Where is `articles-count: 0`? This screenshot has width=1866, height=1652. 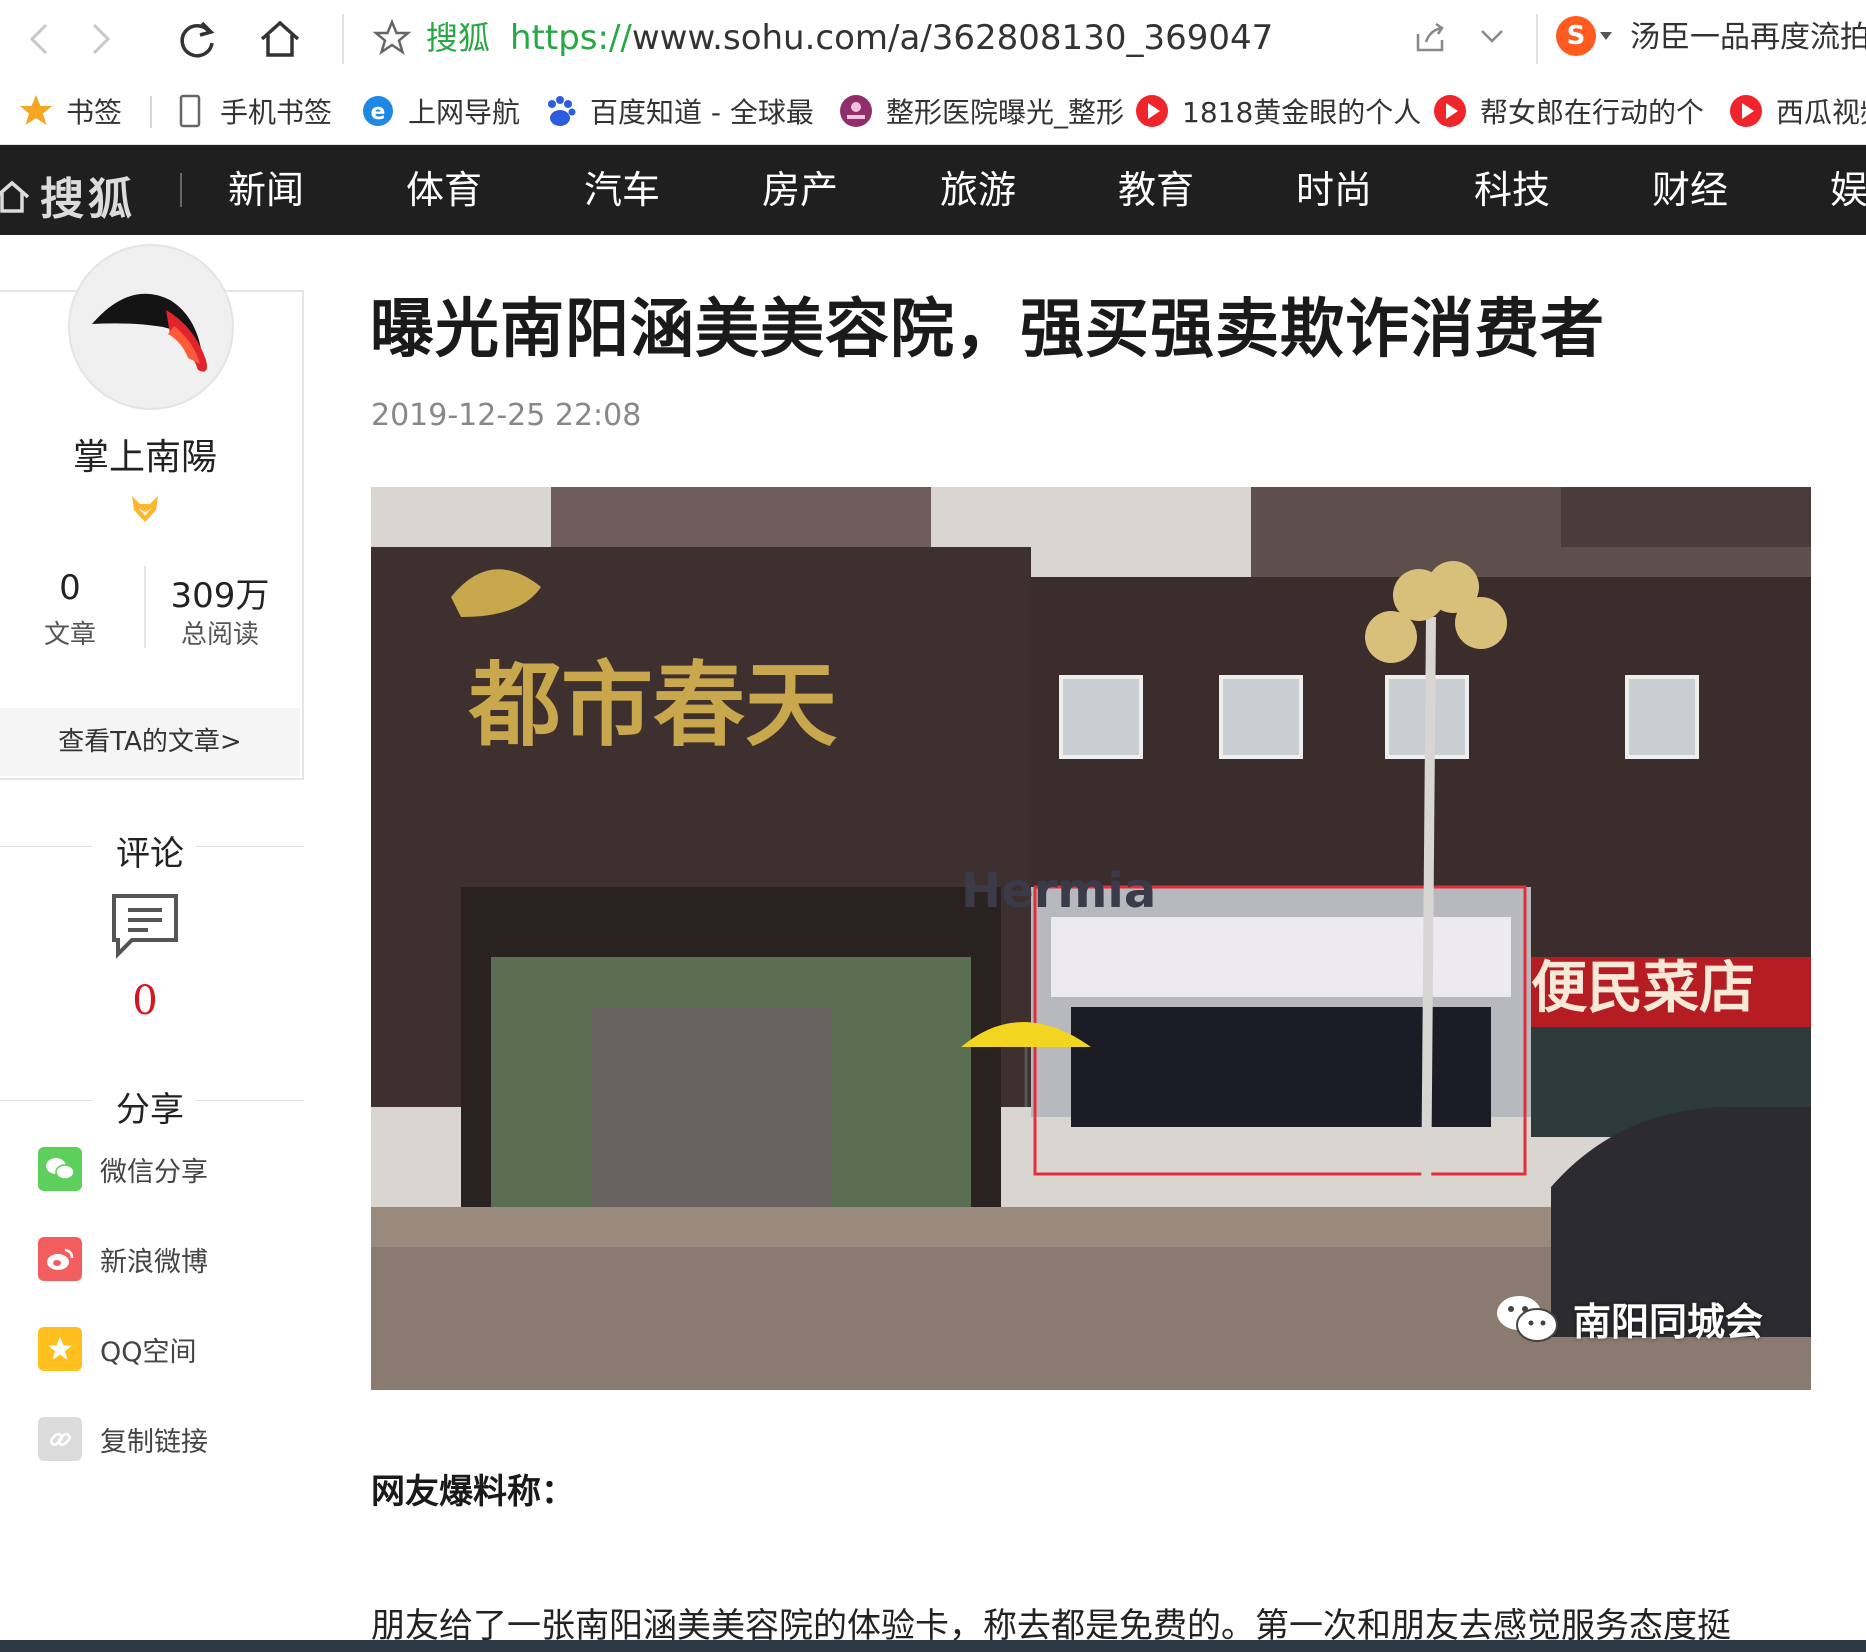 articles-count: 0 is located at coordinates (70, 588).